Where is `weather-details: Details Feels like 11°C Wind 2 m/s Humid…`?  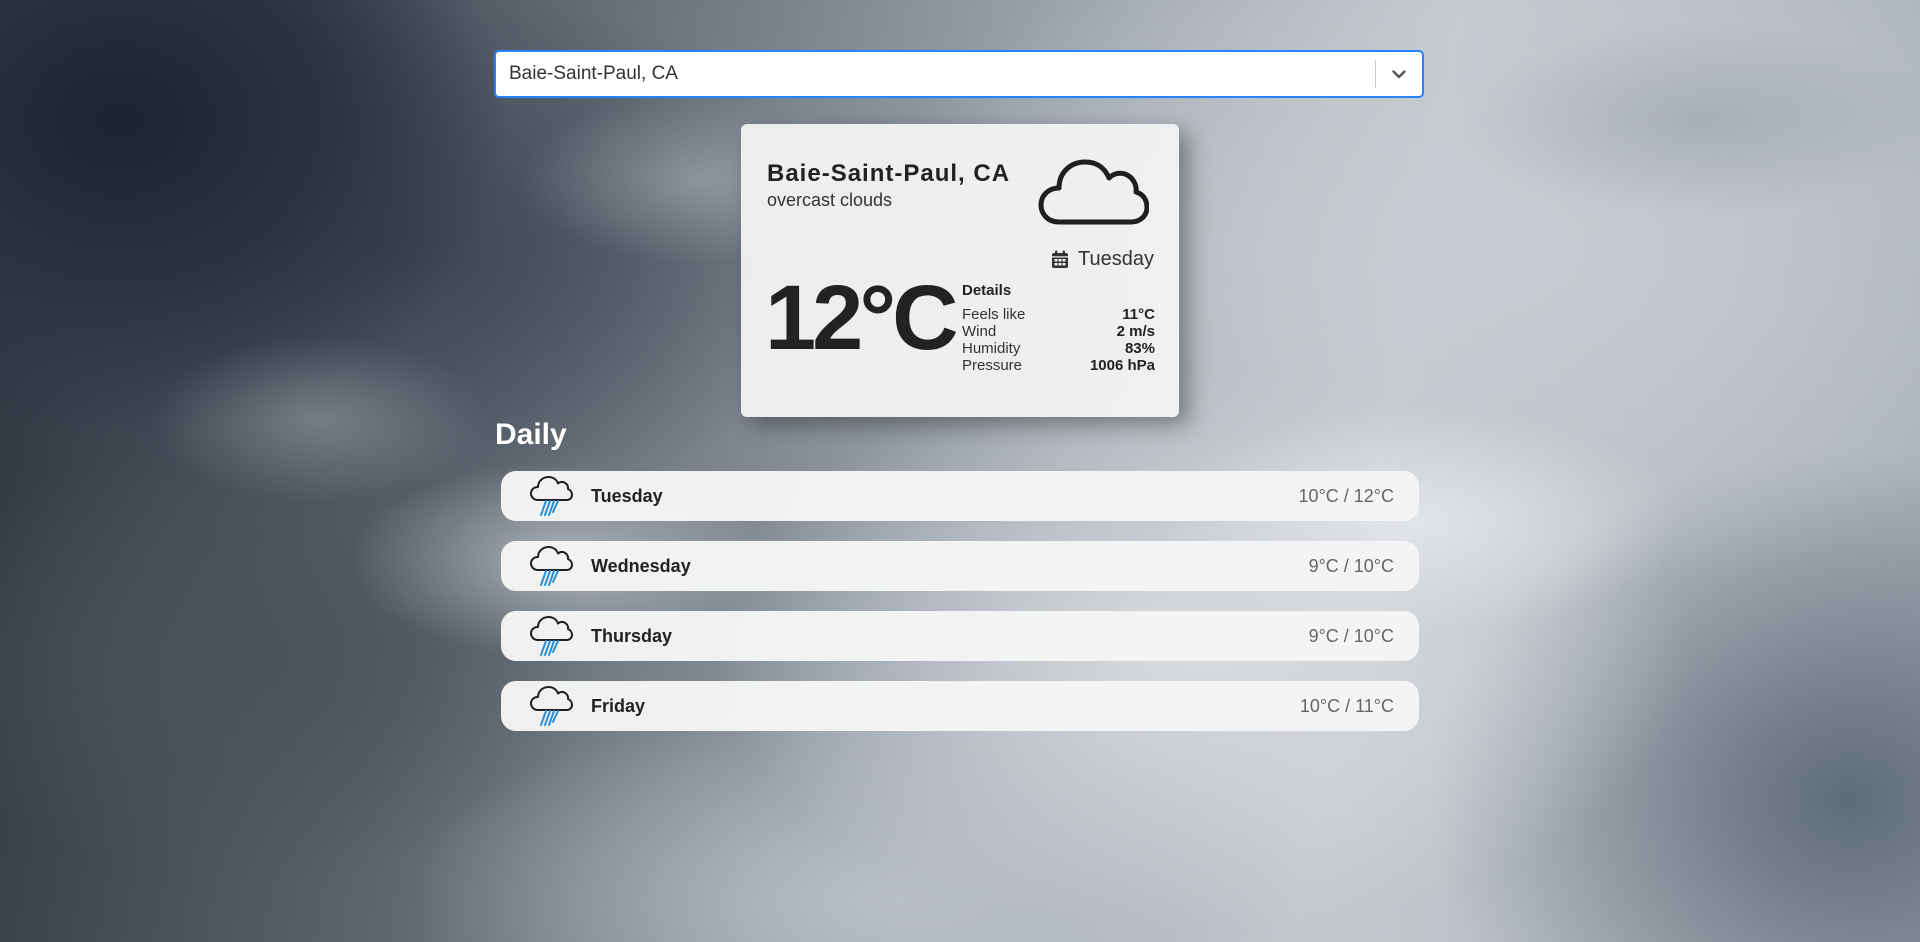
weather-details: Details Feels like 11°C Wind 2 m/s Humid… is located at coordinates (1058, 328).